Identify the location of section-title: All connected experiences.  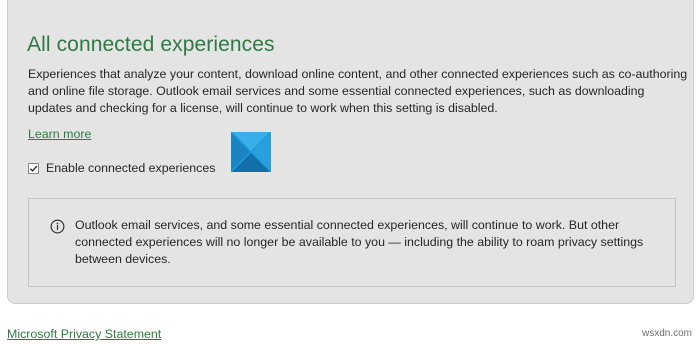
(151, 44).